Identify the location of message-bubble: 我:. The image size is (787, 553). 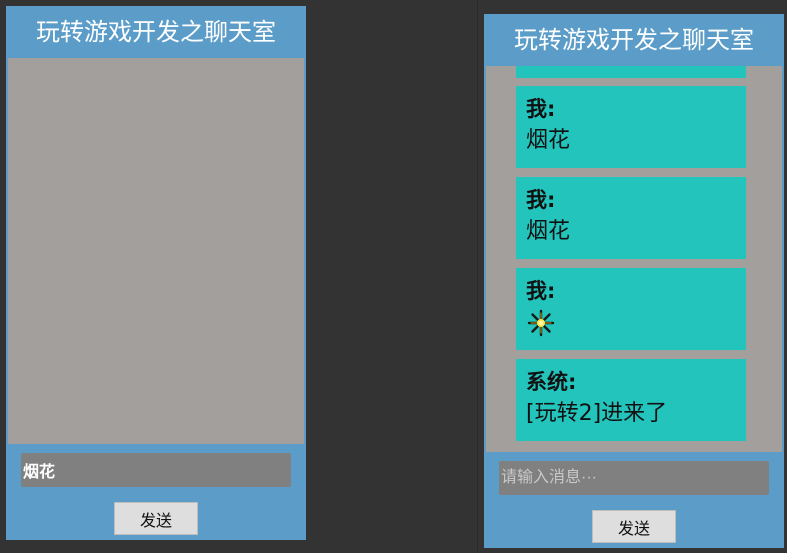
(631, 309).